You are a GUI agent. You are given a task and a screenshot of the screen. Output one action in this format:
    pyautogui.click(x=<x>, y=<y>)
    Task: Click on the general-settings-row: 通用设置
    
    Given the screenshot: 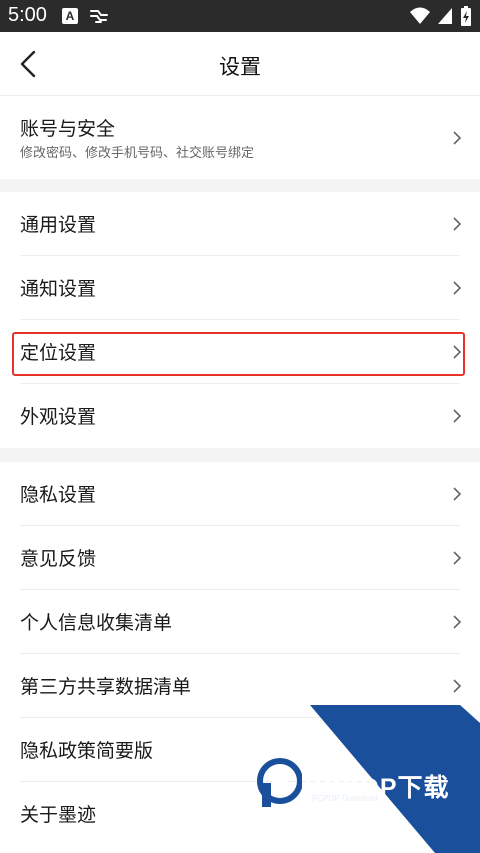 What is the action you would take?
    pyautogui.click(x=240, y=224)
    